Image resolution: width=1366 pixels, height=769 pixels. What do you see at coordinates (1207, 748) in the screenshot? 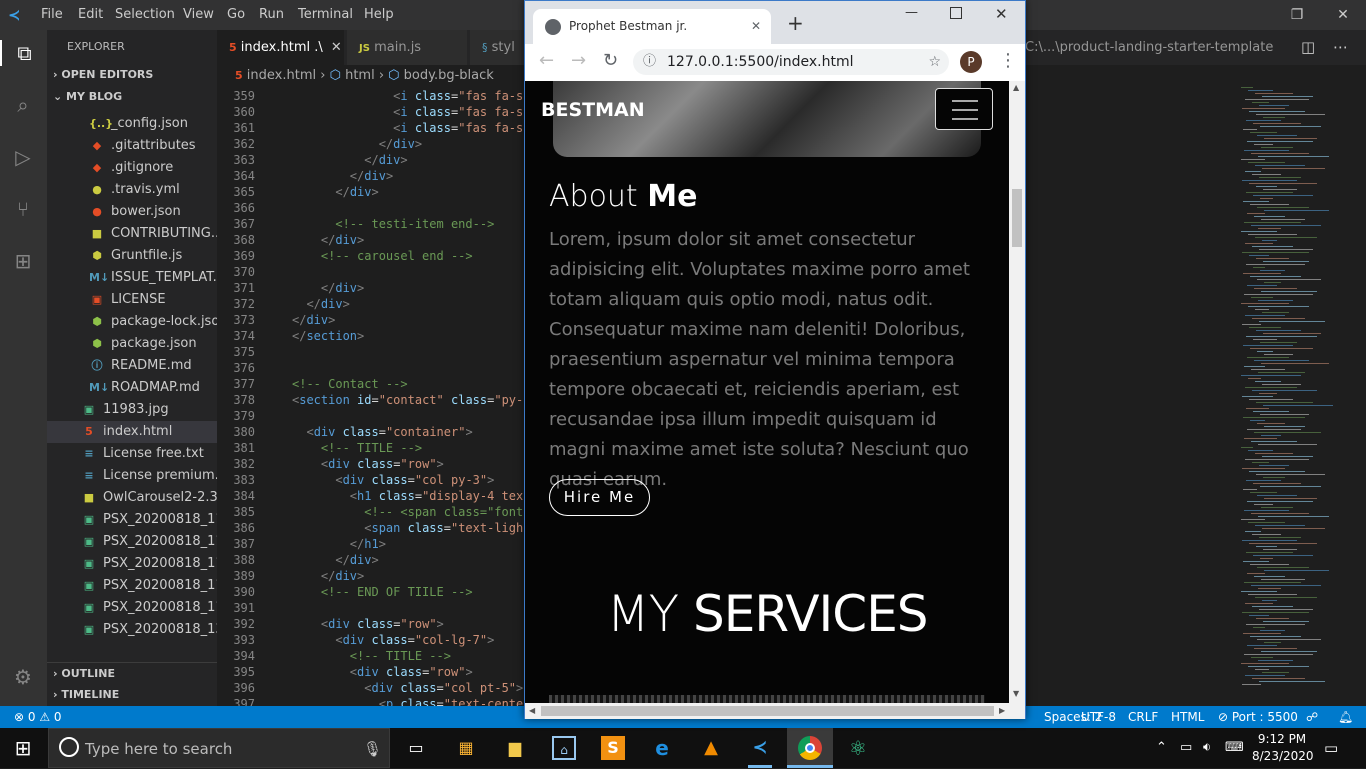
I see `volume-icon: 🔉︎` at bounding box center [1207, 748].